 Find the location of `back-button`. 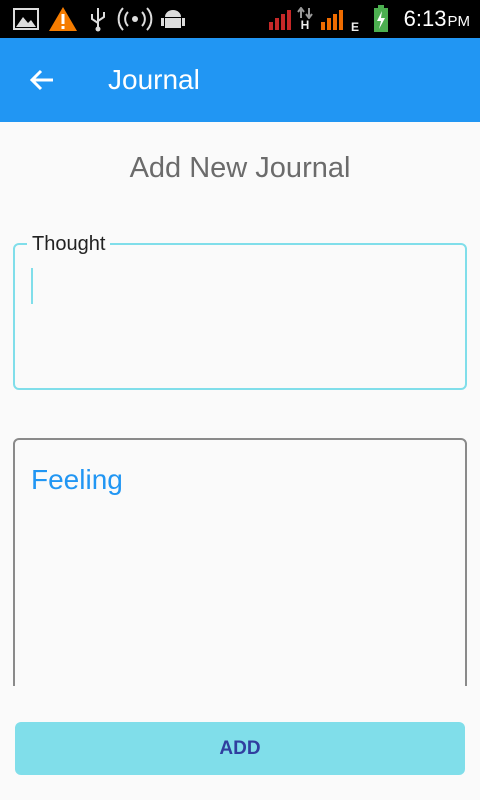

back-button is located at coordinates (42, 80).